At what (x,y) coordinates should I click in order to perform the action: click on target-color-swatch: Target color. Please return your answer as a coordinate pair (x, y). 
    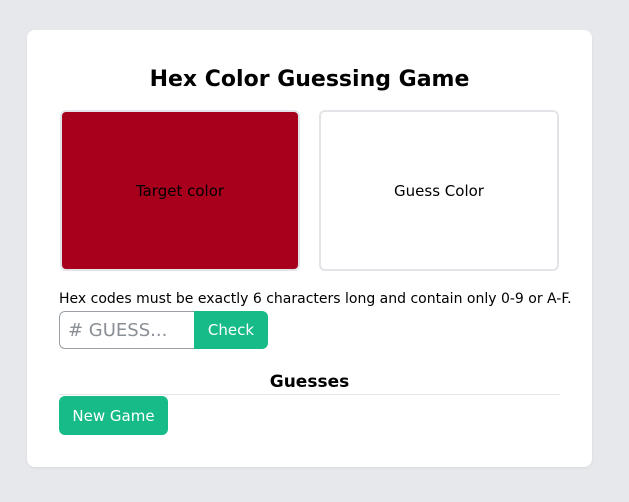
    Looking at the image, I should click on (180, 190).